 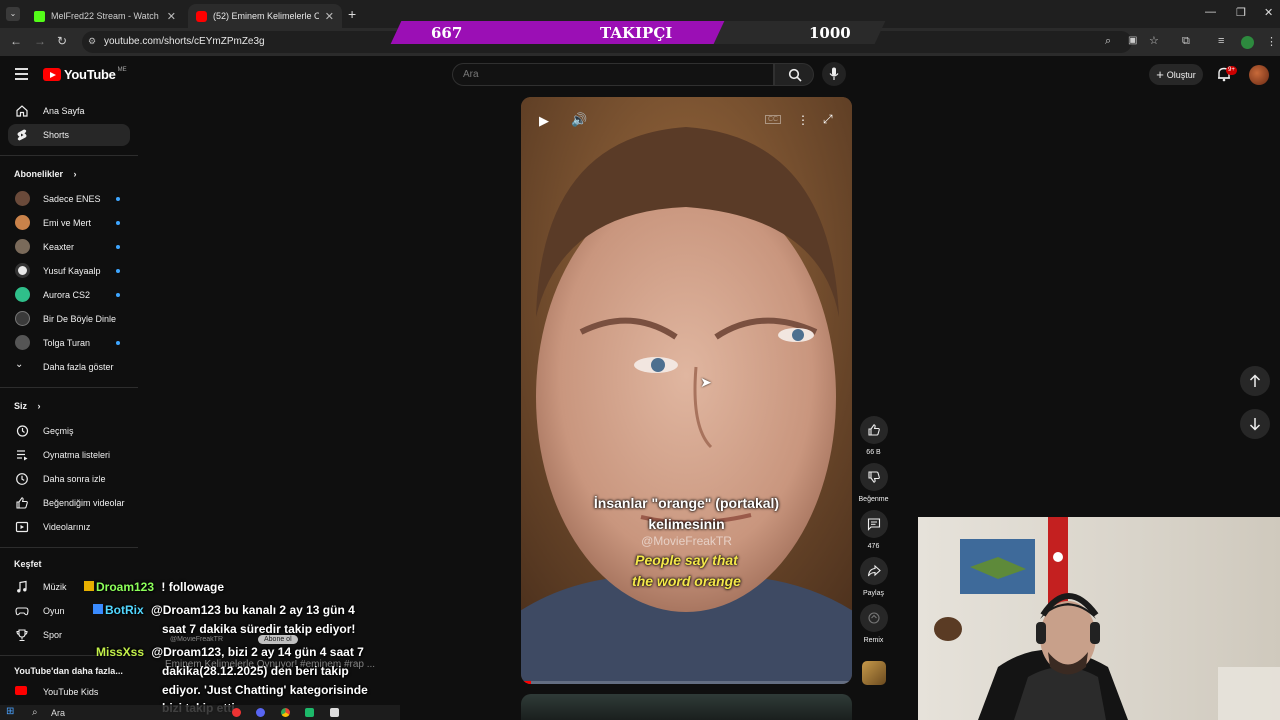 I want to click on share-action: Paylaş, so click(x=873, y=577).